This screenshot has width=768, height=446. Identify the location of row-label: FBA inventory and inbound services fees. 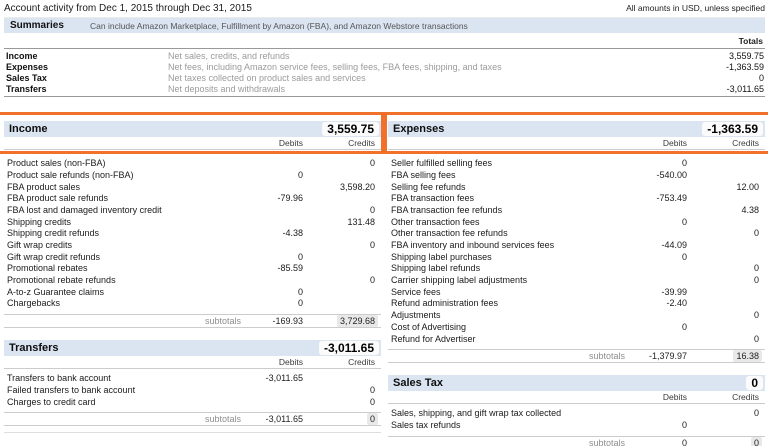
(473, 245).